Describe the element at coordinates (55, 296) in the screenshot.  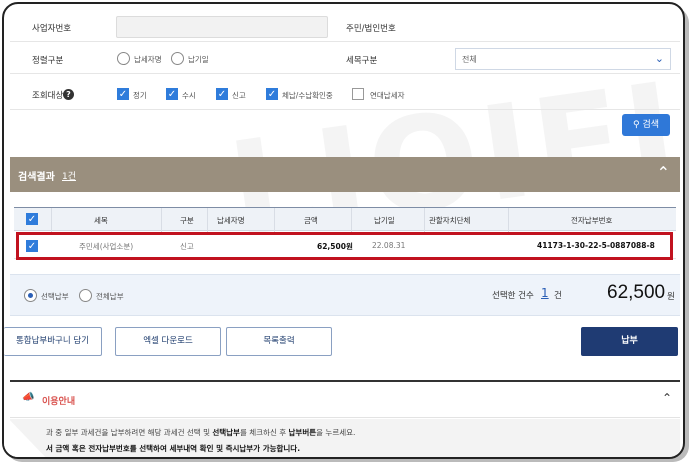
I see `pay-mode-selected-label: 선택납부` at that location.